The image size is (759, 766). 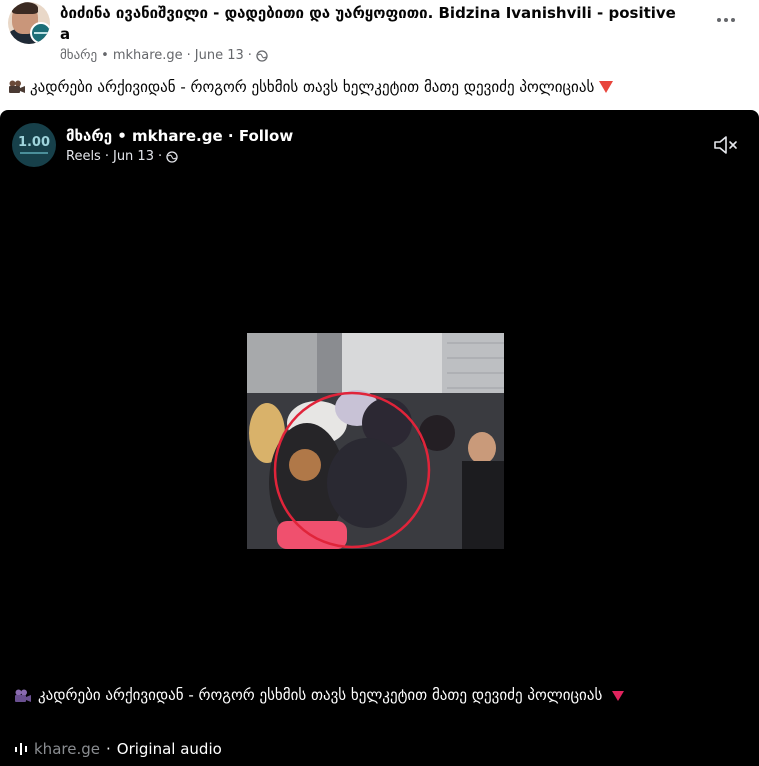 I want to click on post-source: mkhare.ge, so click(x=148, y=55).